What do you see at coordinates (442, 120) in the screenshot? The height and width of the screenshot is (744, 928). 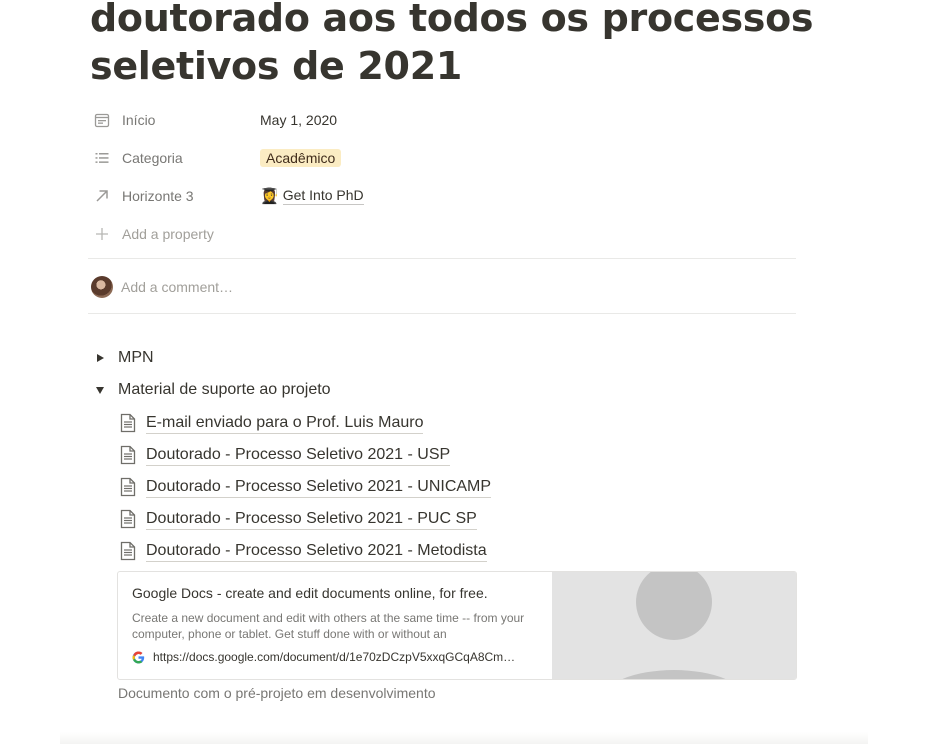 I see `property-row-inicio: Início May 1, 2020` at bounding box center [442, 120].